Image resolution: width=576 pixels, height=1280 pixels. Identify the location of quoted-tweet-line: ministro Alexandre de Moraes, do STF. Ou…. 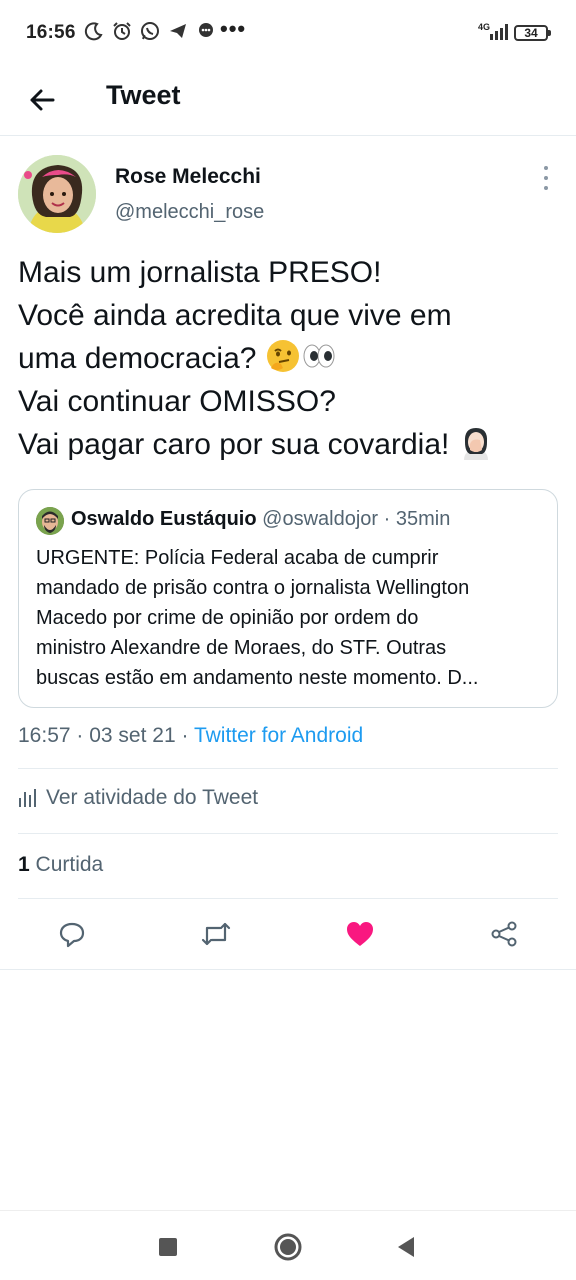
(241, 648).